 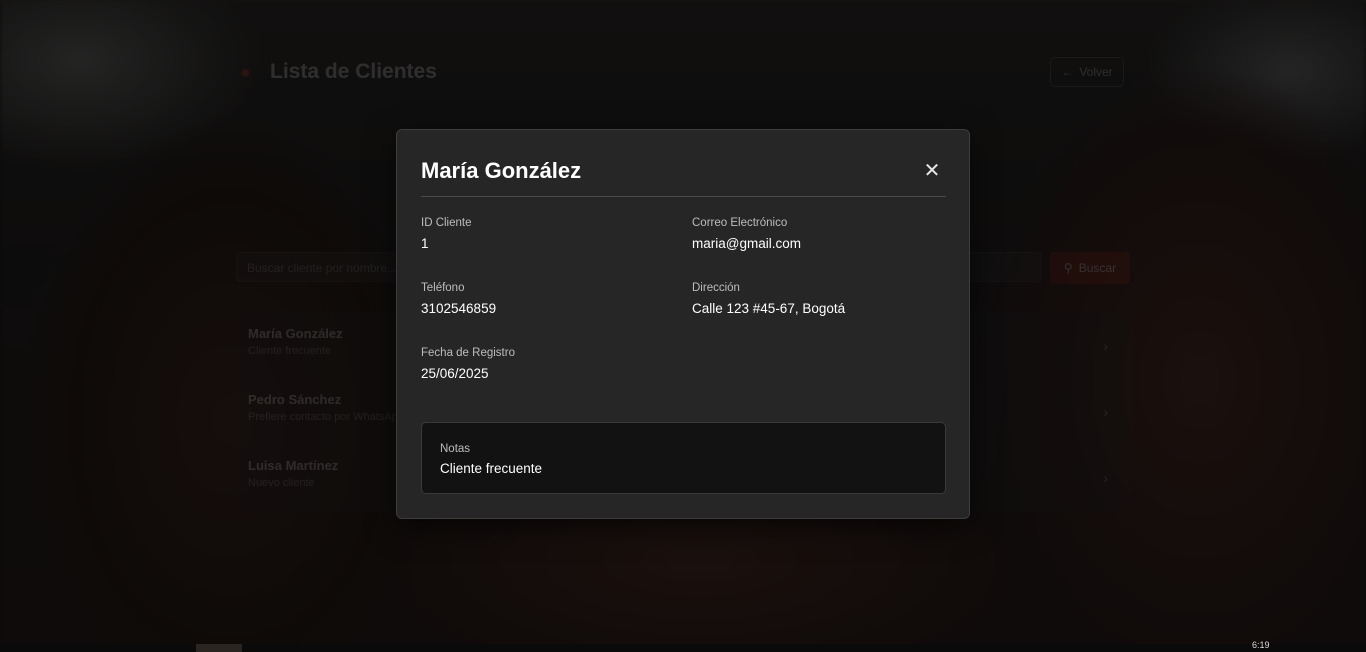 I want to click on modal-divider, so click(x=683, y=196).